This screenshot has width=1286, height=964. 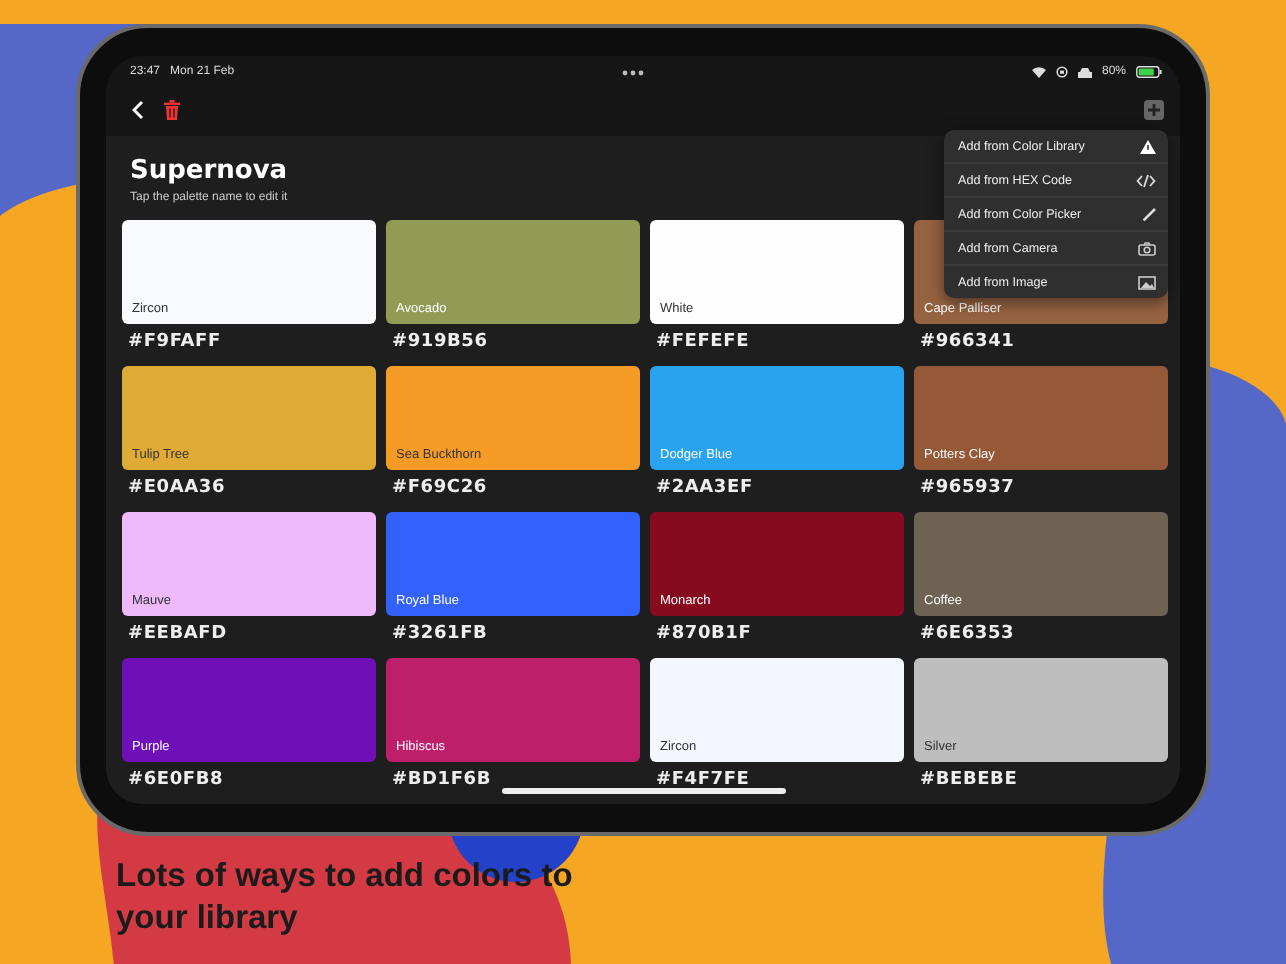 I want to click on back-chevron-icon, so click(x=138, y=110).